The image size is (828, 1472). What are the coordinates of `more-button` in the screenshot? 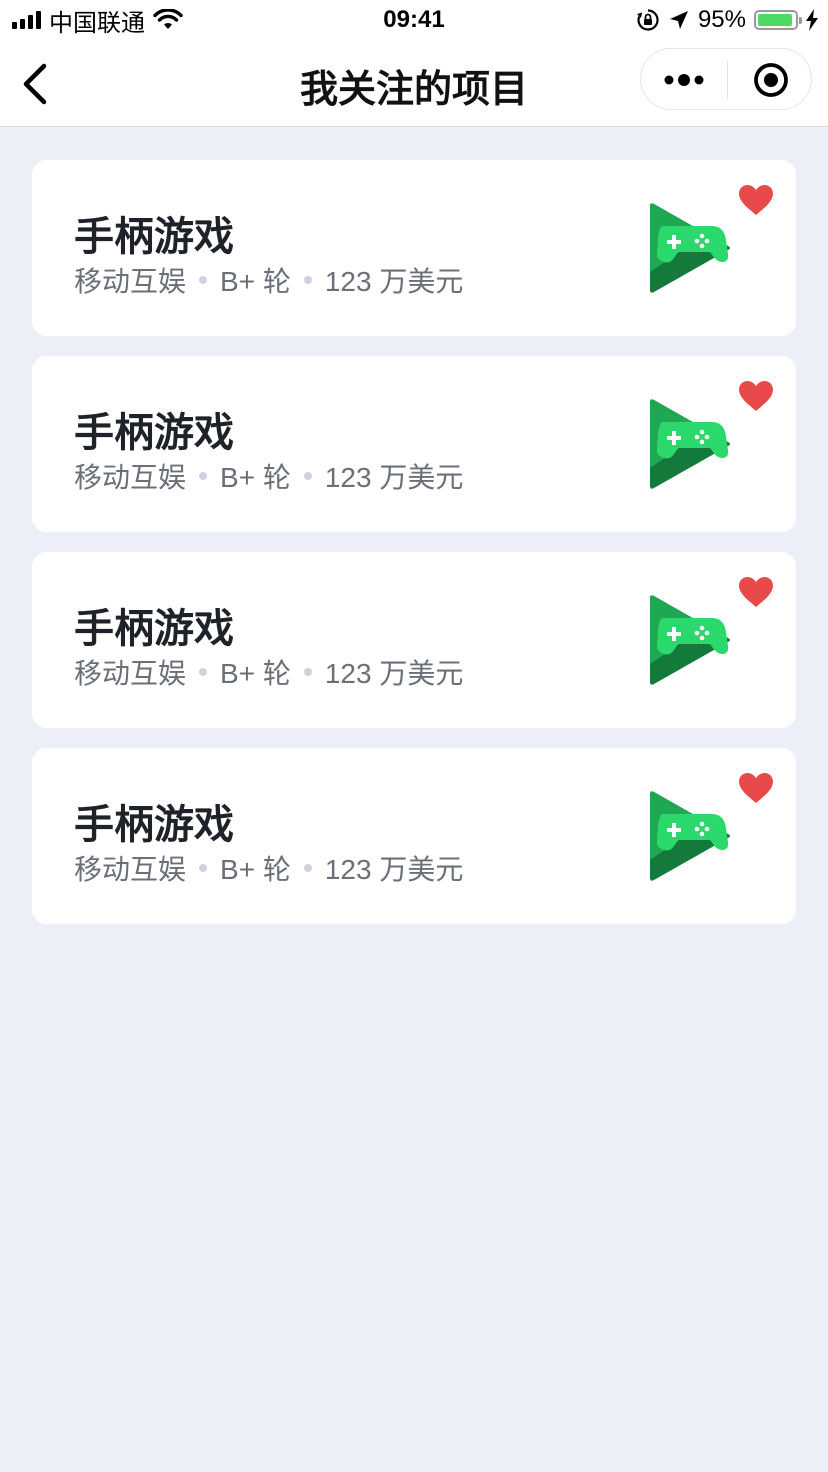 It's located at (684, 80).